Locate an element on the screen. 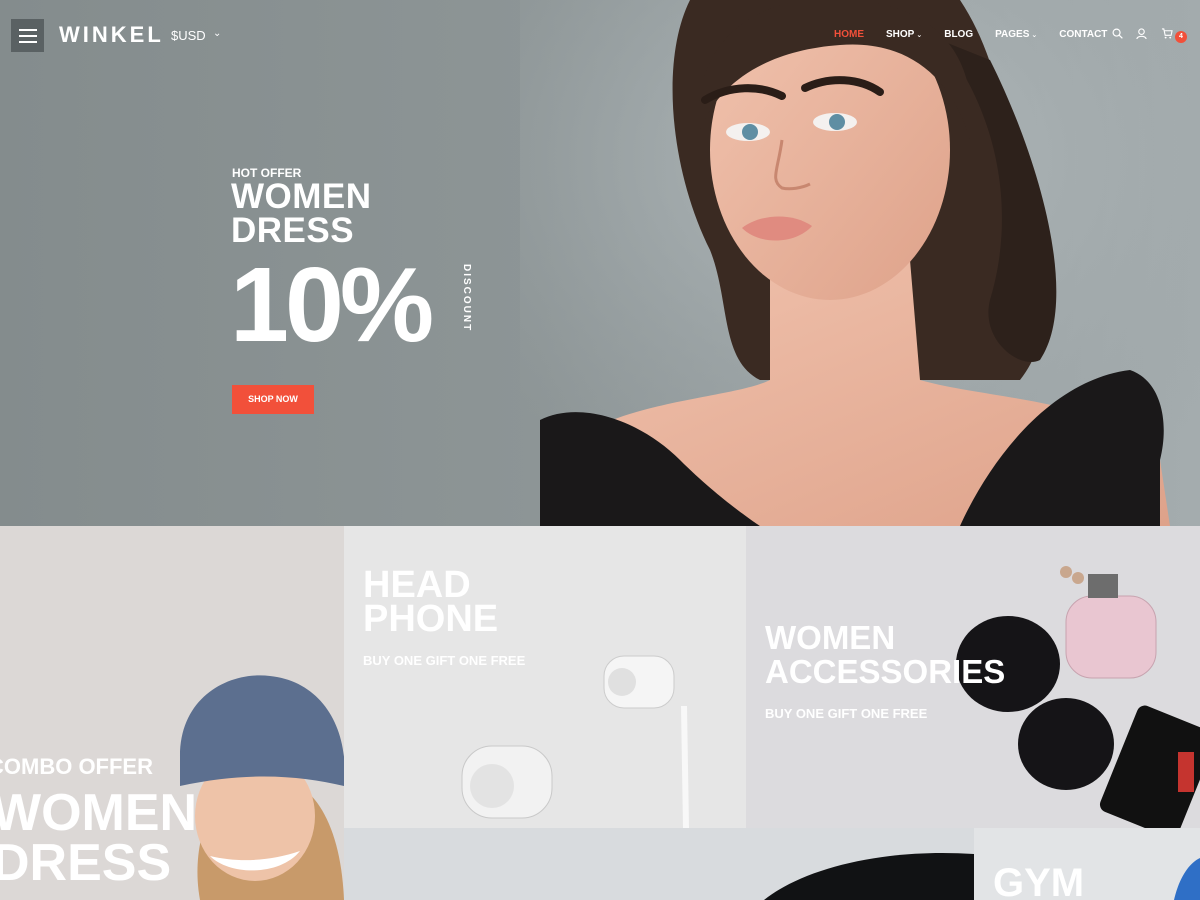 The width and height of the screenshot is (1200, 900). accessories-title-line2: ACCESSORIES is located at coordinates (885, 671).